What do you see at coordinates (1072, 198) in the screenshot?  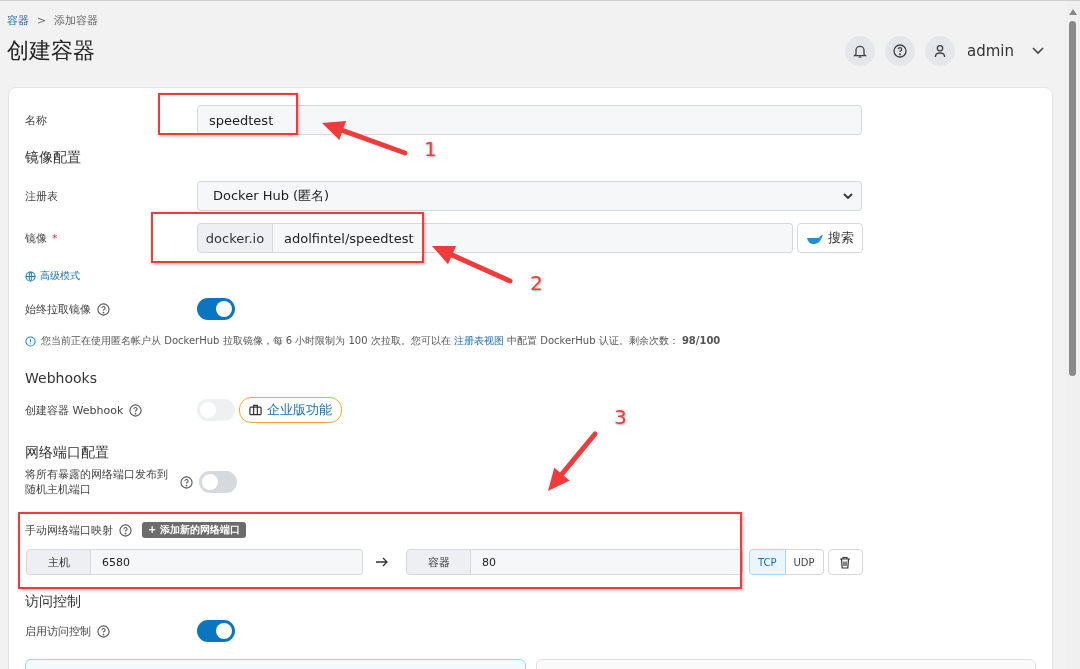 I see `scrollbar-thumb` at bounding box center [1072, 198].